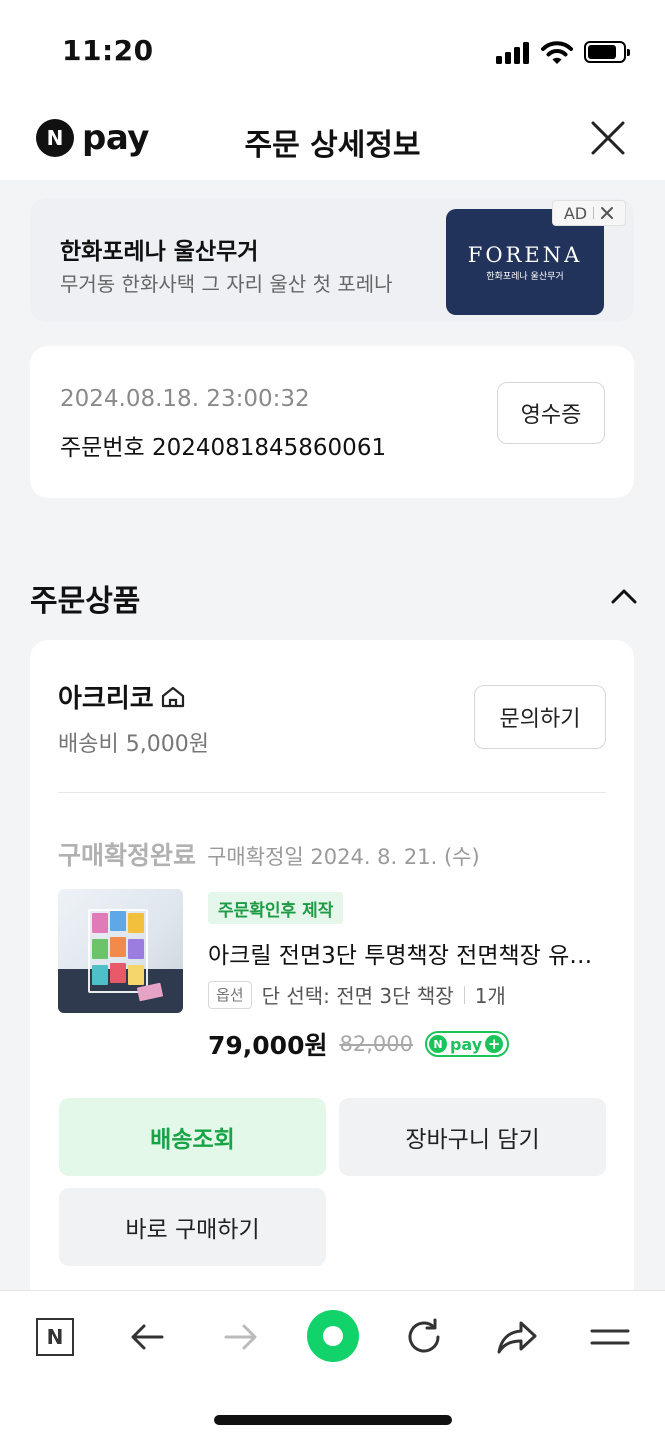 This screenshot has height=1440, width=665. Describe the element at coordinates (608, 138) in the screenshot. I see `close-icon` at that location.